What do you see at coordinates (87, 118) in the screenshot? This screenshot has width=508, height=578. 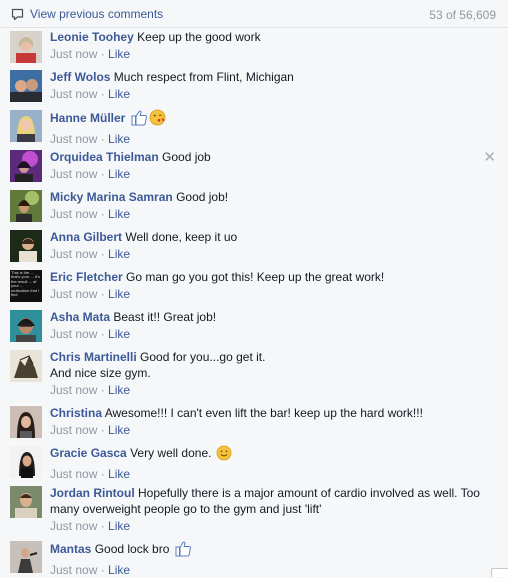 I see `comment-author: Hanne Müller` at bounding box center [87, 118].